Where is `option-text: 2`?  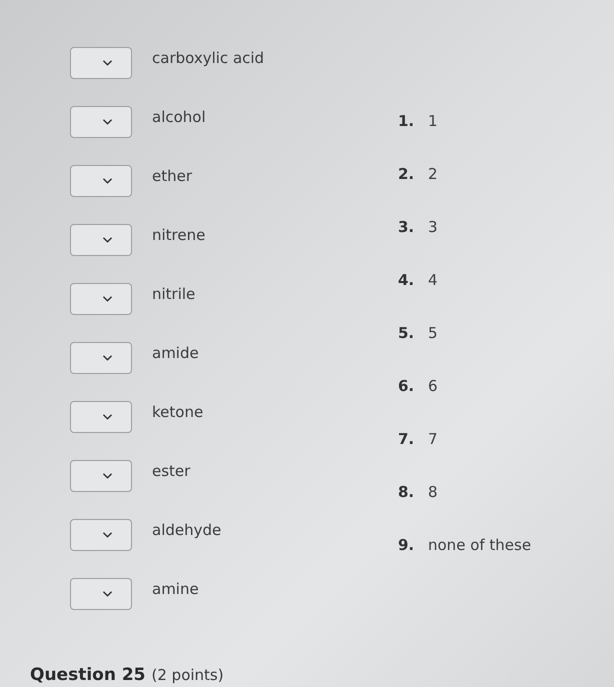 option-text: 2 is located at coordinates (433, 174).